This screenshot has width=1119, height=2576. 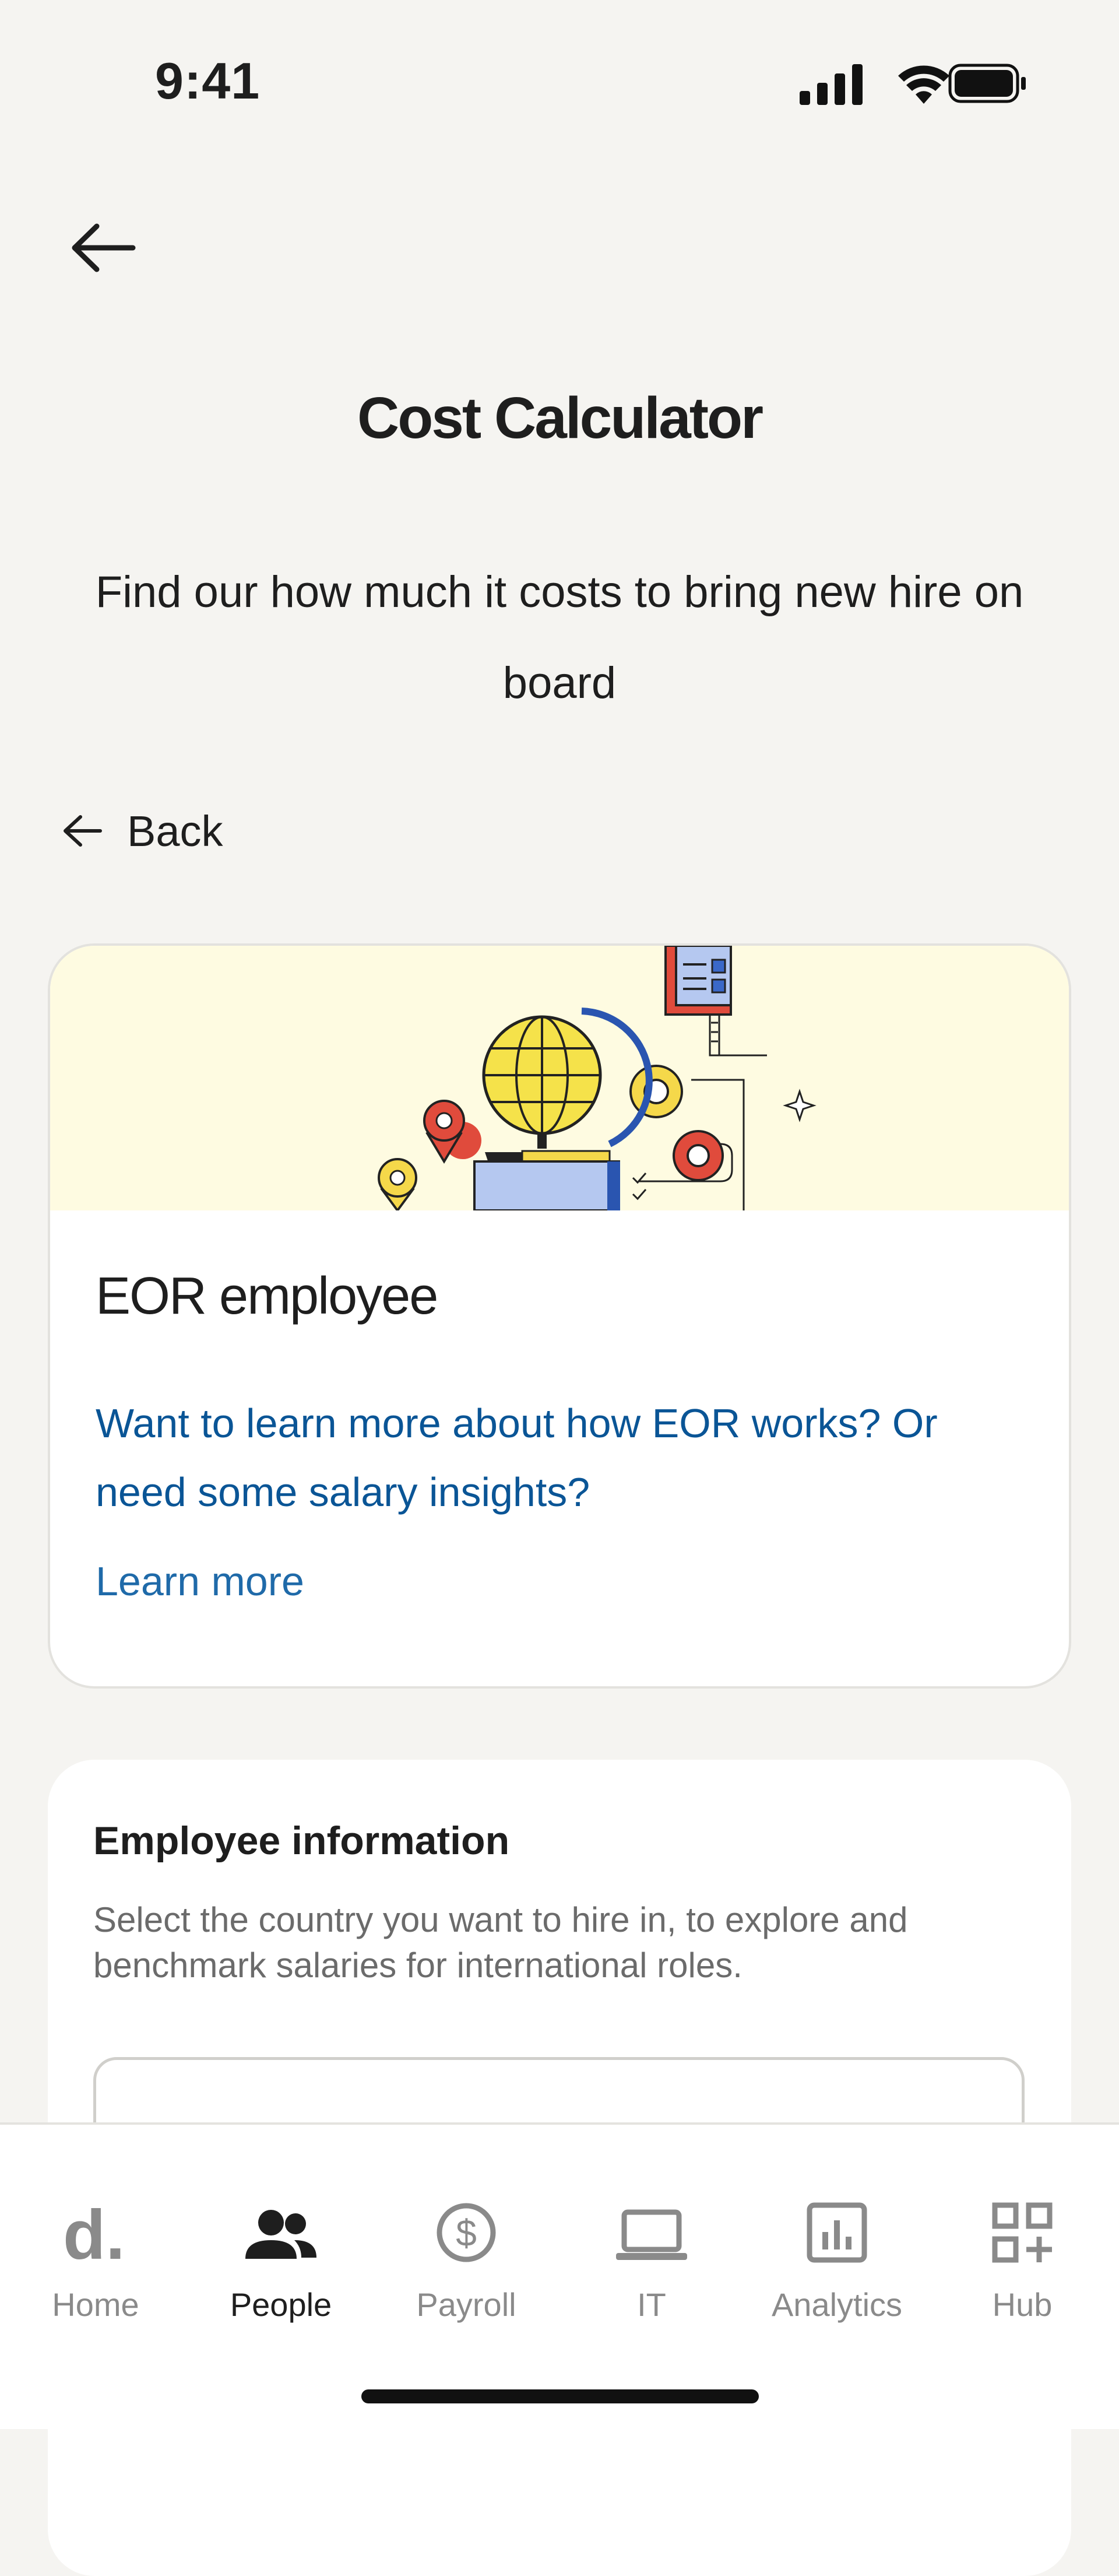 I want to click on arrow-left-icon, so click(x=83, y=831).